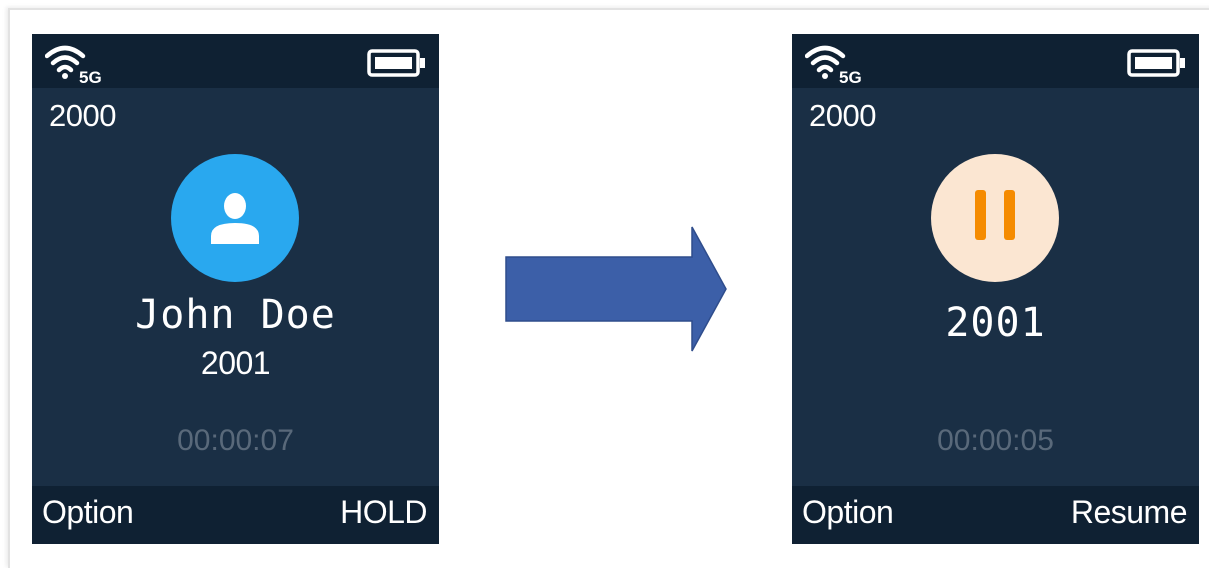 This screenshot has width=1209, height=568. Describe the element at coordinates (995, 440) in the screenshot. I see `call-timer: 00:00:05` at that location.